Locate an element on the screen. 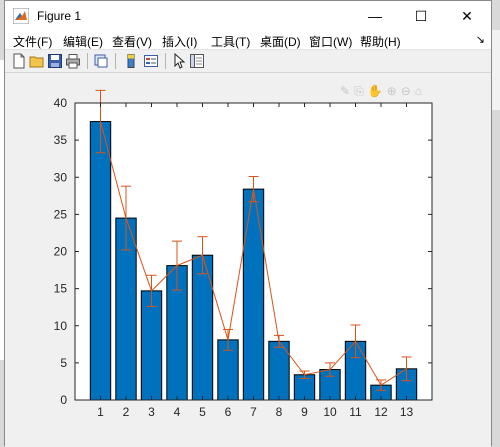 The width and height of the screenshot is (500, 447). x-tick-label: 4 is located at coordinates (177, 412).